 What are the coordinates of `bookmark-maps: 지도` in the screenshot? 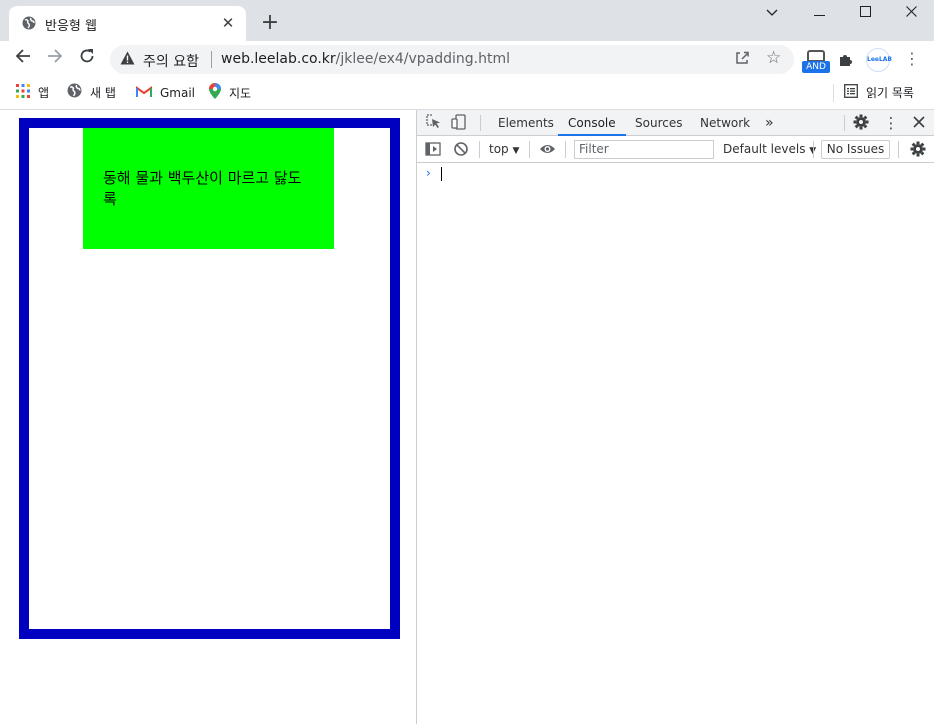 It's located at (230, 93).